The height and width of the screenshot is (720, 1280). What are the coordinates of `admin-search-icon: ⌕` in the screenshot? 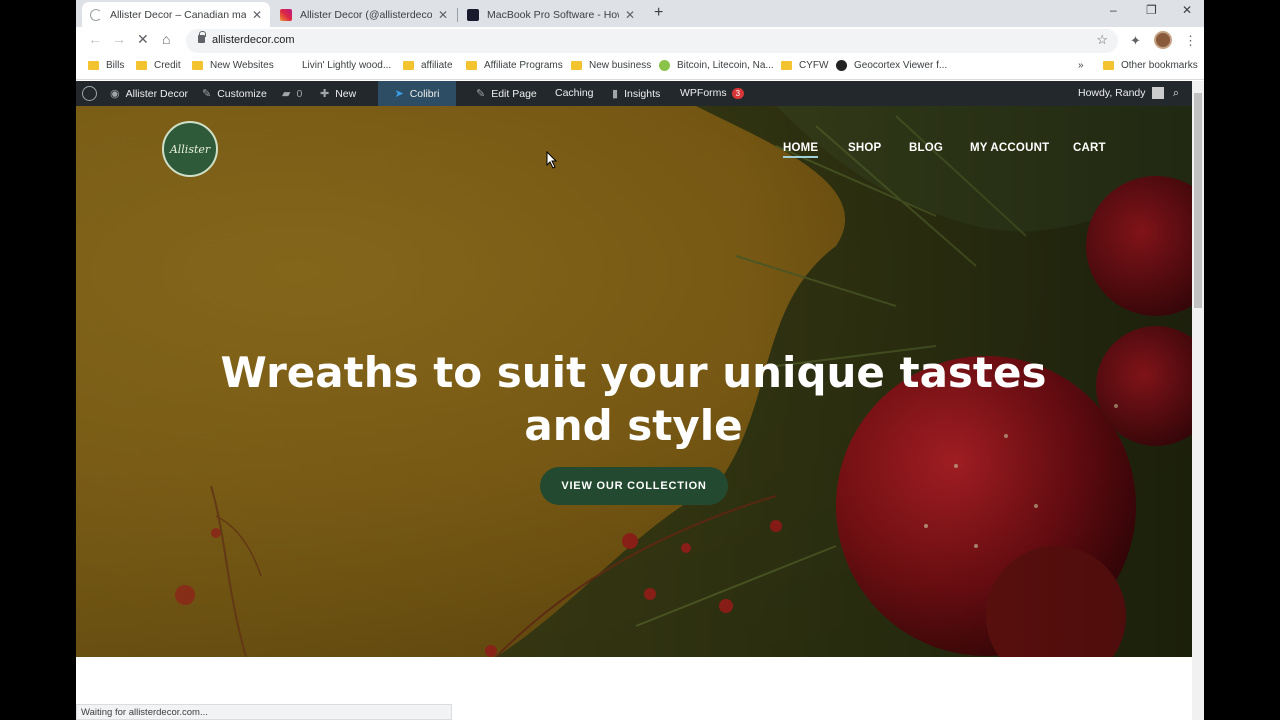 It's located at (1176, 93).